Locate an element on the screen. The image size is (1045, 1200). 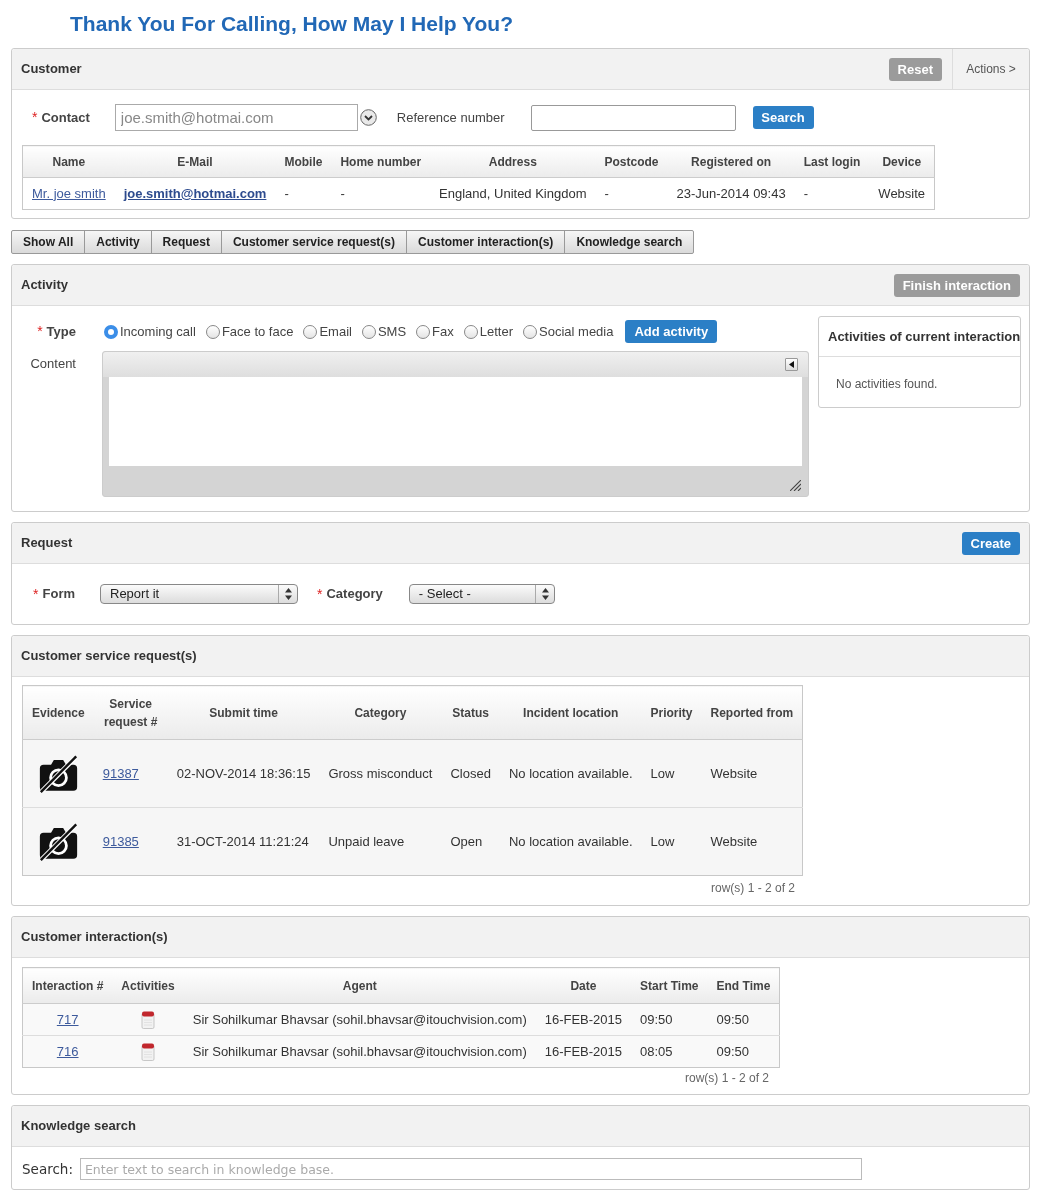
column-header: Evidence is located at coordinates (58, 712).